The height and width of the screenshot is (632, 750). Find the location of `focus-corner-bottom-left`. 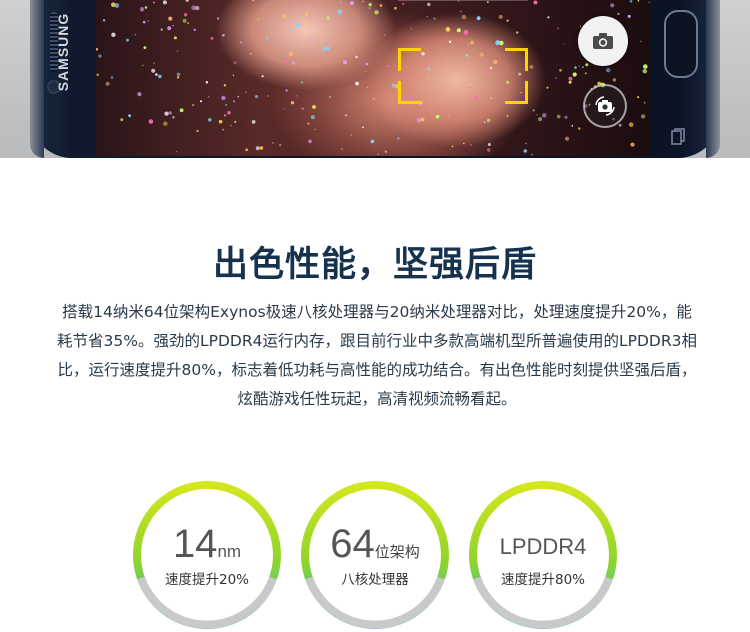

focus-corner-bottom-left is located at coordinates (409, 92).